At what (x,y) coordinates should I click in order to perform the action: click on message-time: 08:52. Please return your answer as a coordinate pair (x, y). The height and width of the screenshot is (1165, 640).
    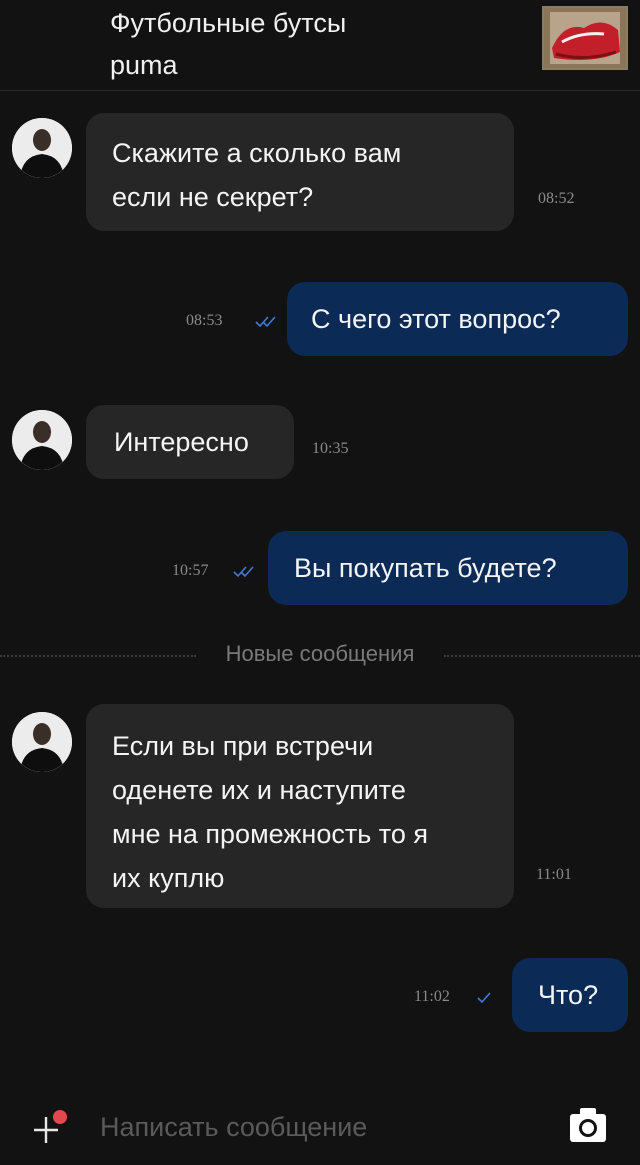
    Looking at the image, I should click on (556, 198).